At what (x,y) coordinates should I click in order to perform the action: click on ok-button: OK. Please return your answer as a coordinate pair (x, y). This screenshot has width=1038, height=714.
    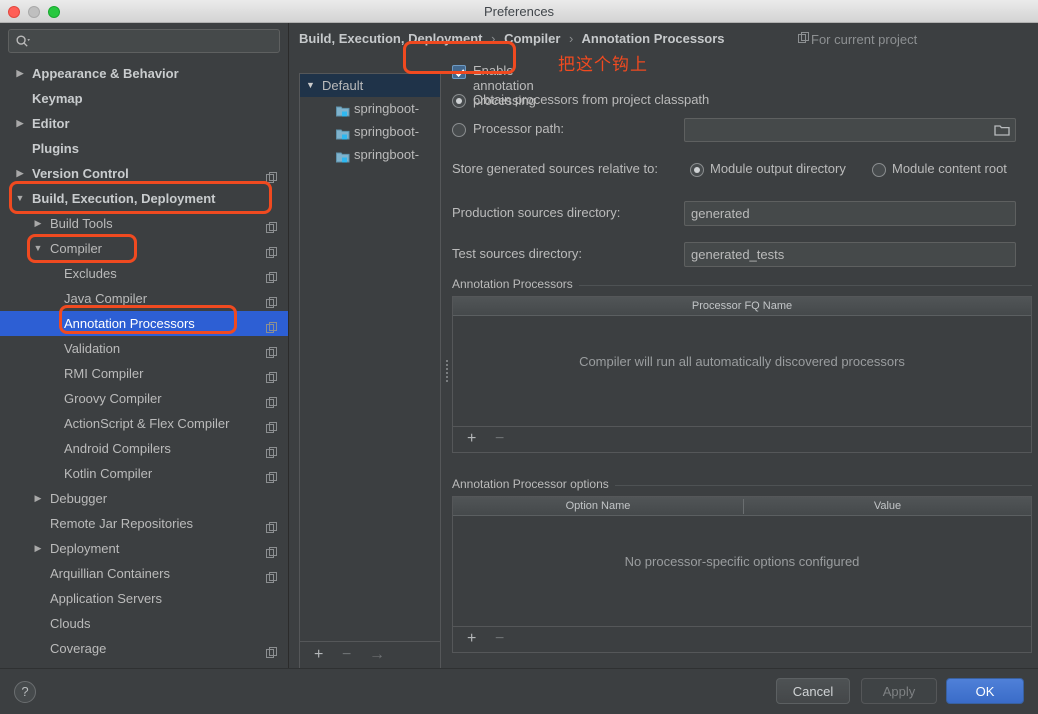
    Looking at the image, I should click on (985, 691).